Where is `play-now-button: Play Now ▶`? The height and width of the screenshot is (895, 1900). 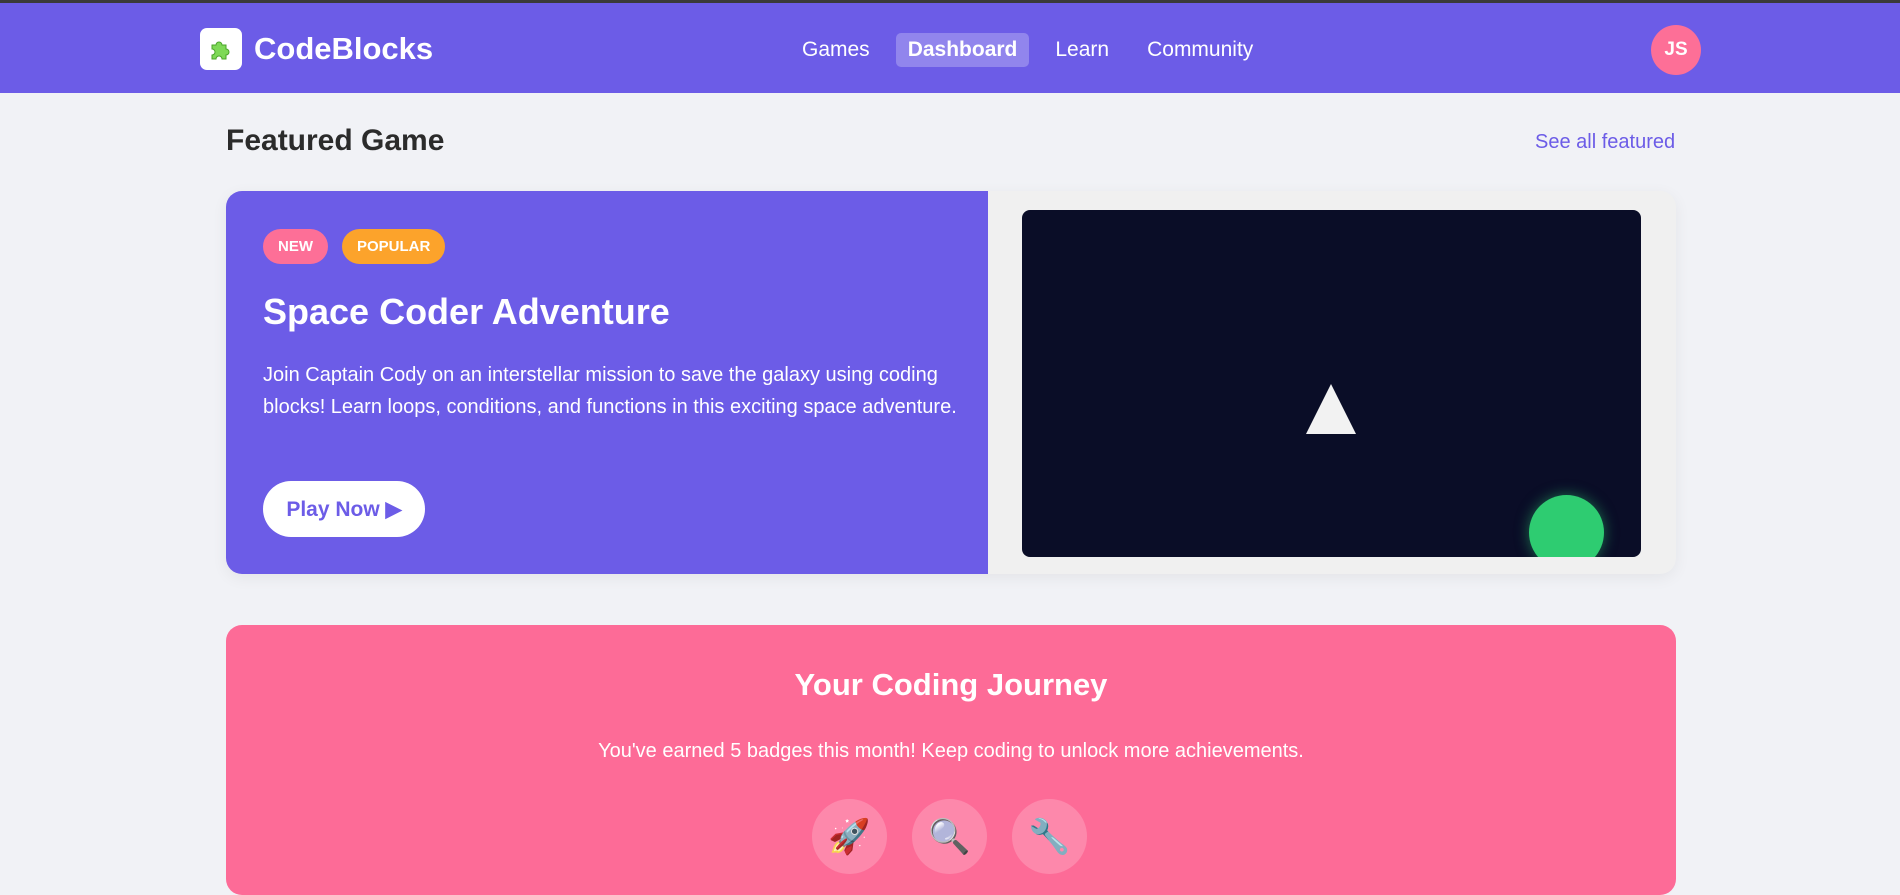
play-now-button: Play Now ▶ is located at coordinates (344, 509).